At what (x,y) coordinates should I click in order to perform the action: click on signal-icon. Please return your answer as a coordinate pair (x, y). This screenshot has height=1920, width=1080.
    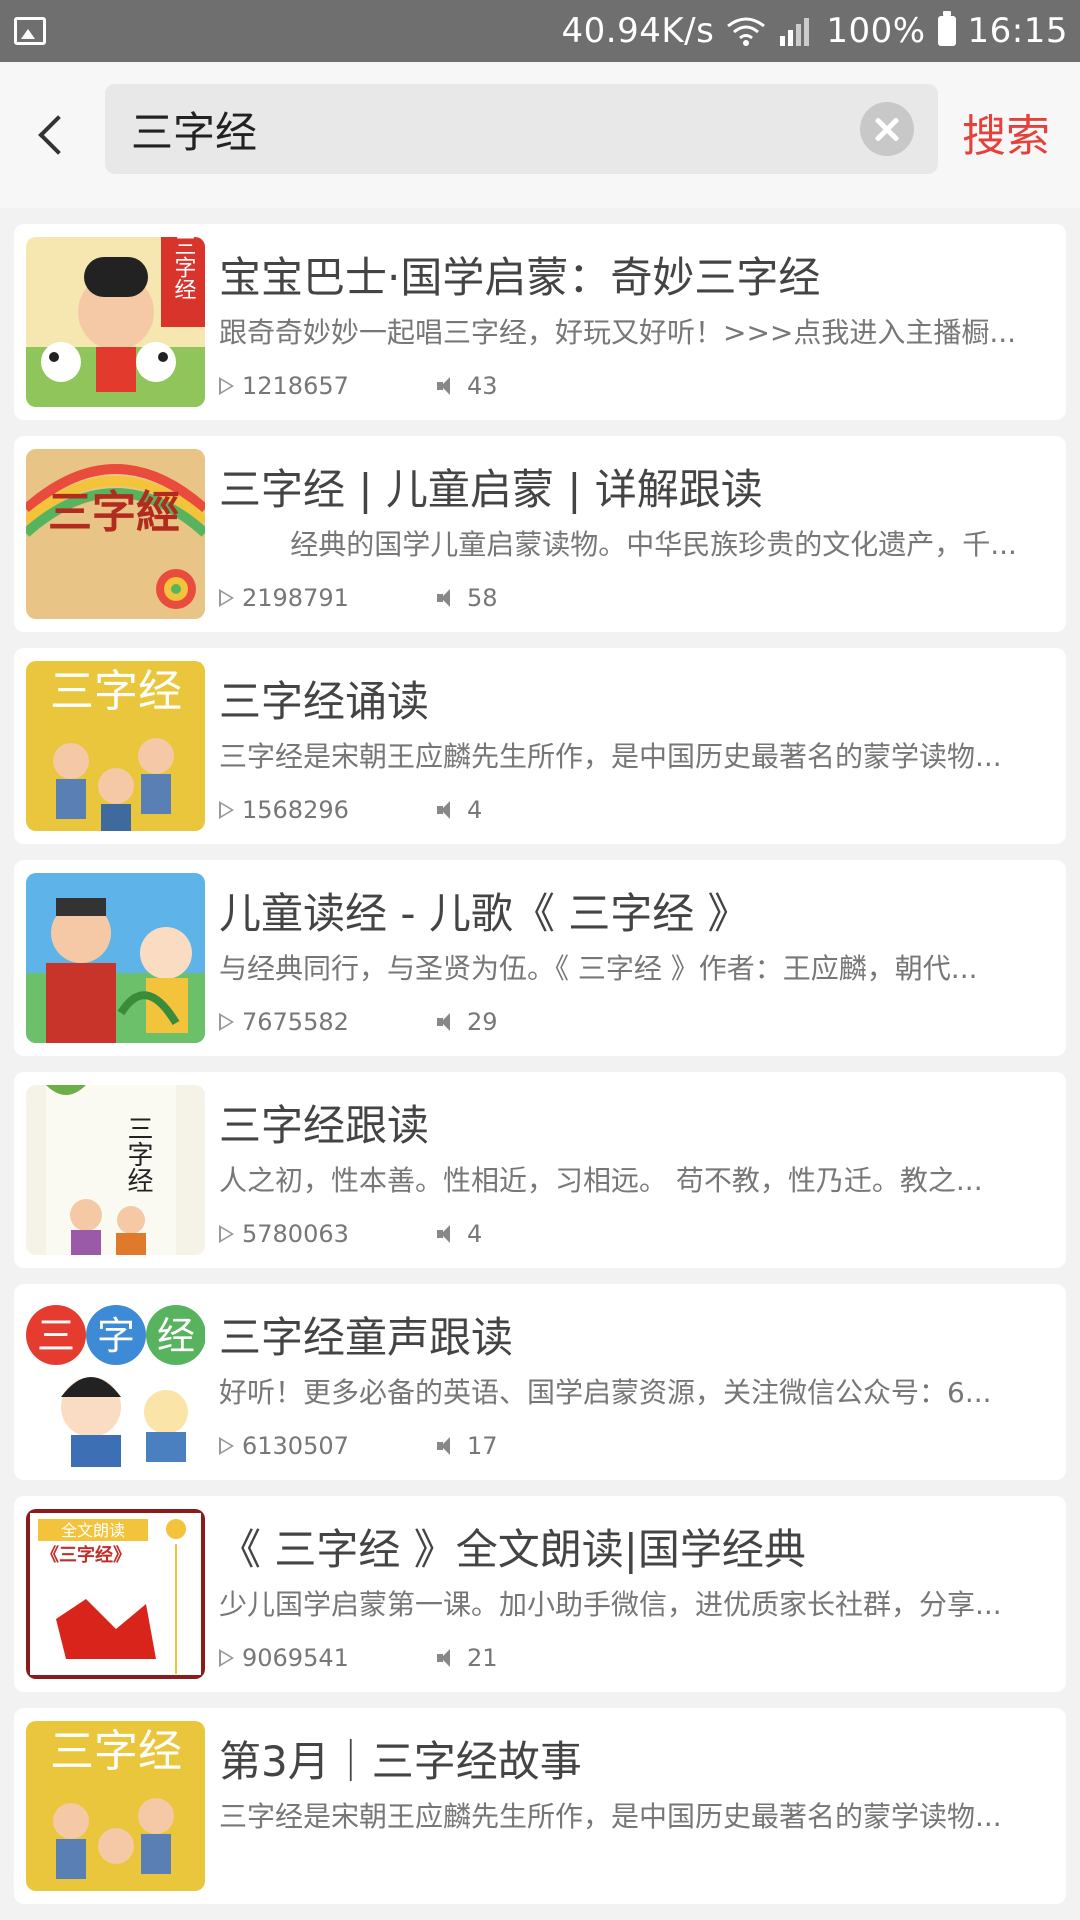
    Looking at the image, I should click on (795, 32).